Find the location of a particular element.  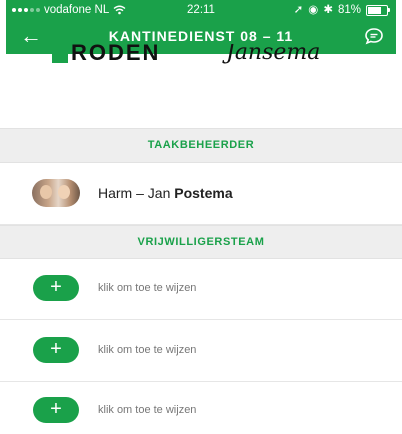

carrier-label: vodafone NL is located at coordinates (77, 10).